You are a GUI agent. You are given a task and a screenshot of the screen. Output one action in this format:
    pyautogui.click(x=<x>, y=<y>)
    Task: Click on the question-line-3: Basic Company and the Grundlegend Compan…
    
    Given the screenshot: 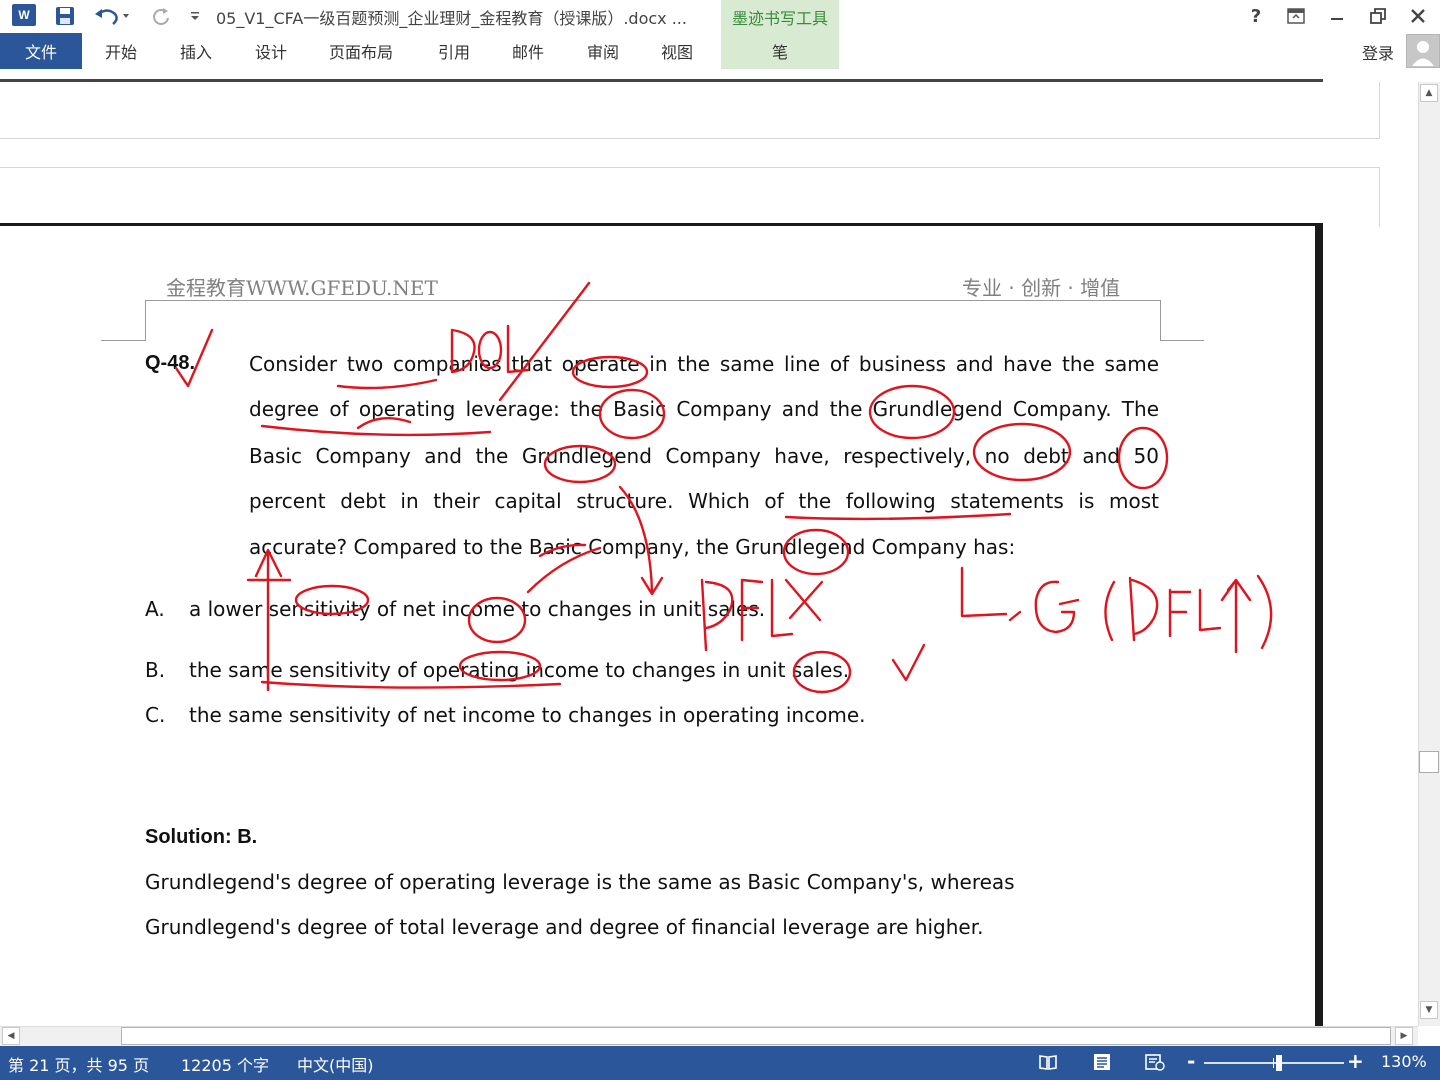 What is the action you would take?
    pyautogui.click(x=704, y=456)
    